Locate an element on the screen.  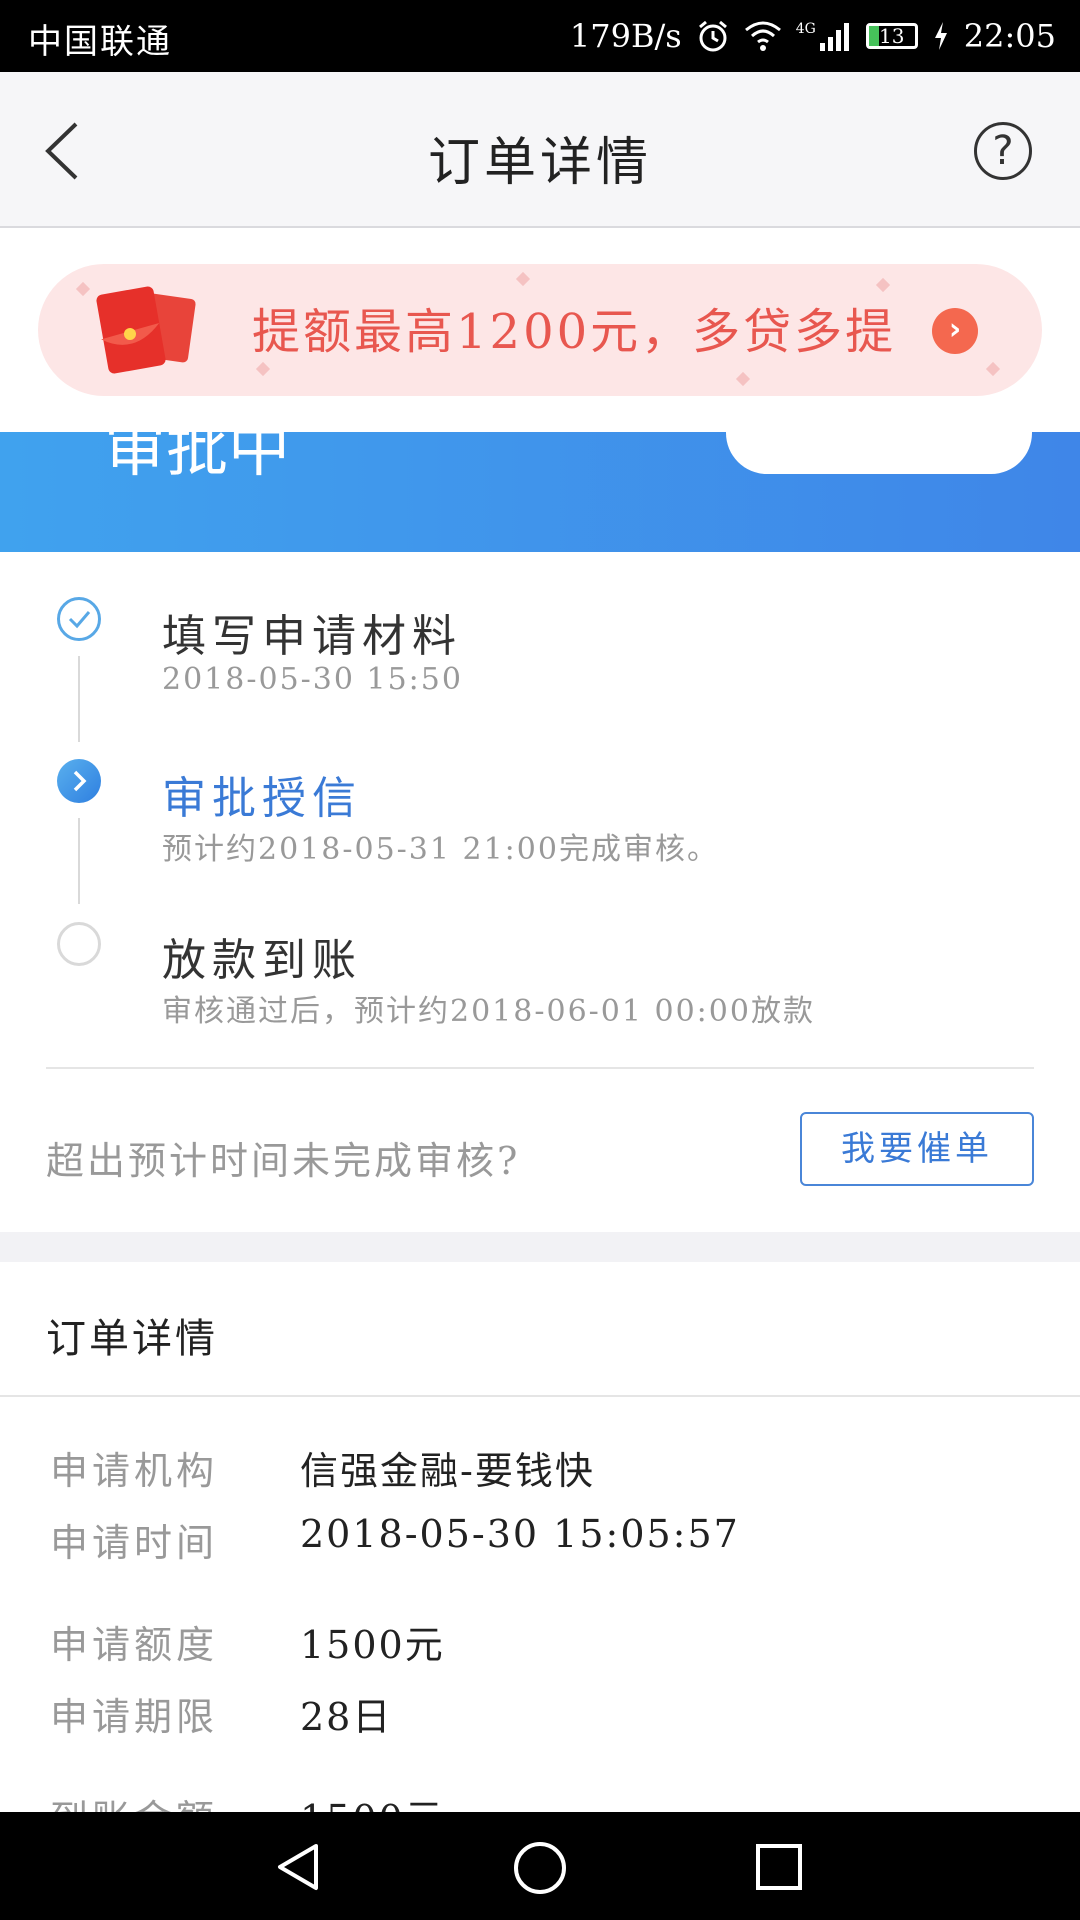
circle-home-icon is located at coordinates (540, 1868).